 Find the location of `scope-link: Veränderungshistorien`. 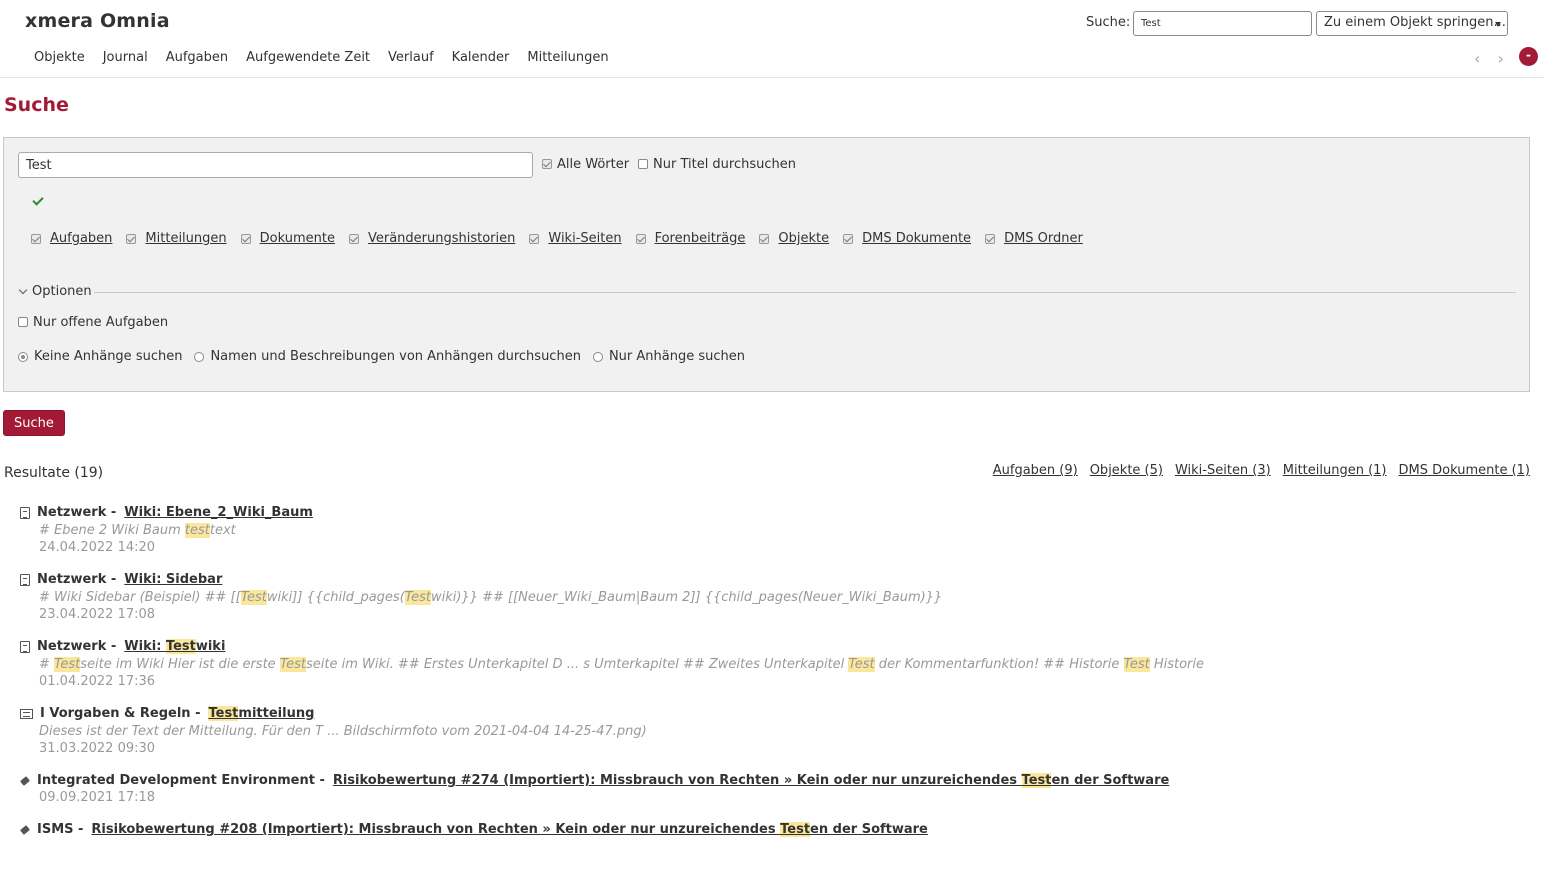

scope-link: Veränderungshistorien is located at coordinates (441, 238).